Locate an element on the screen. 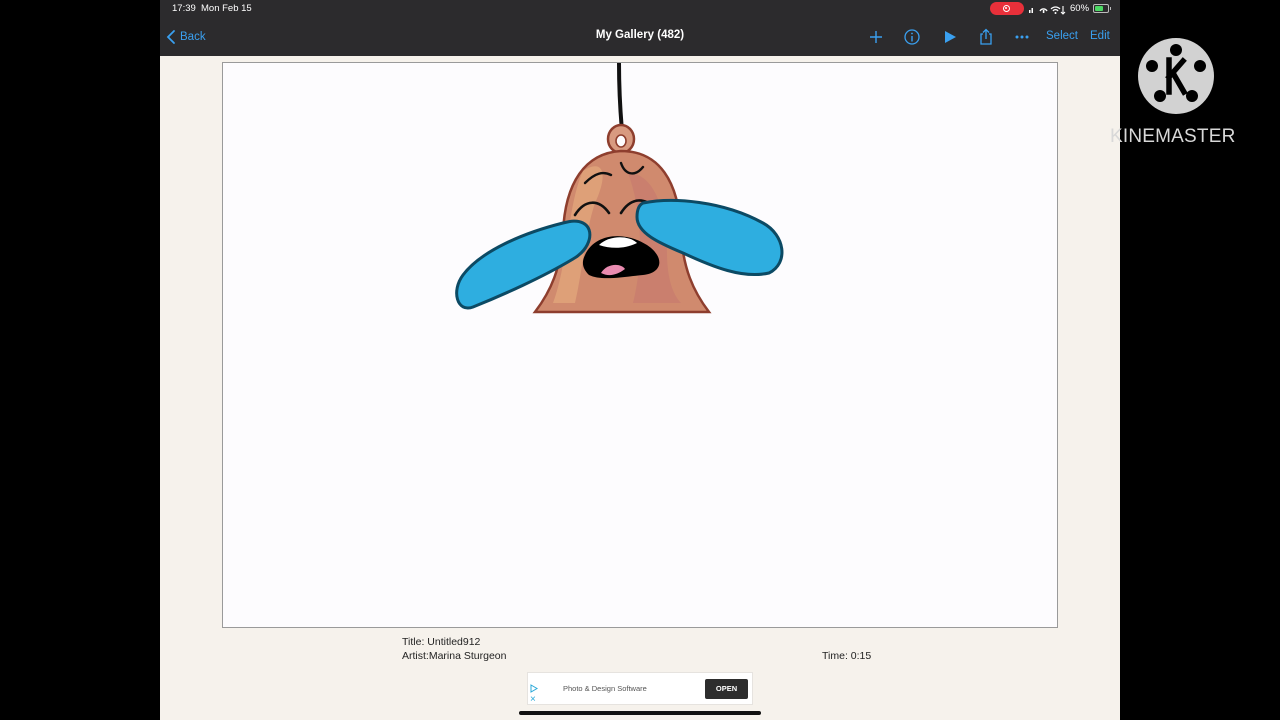  ad-banner: × Photo & Design Software OPEN is located at coordinates (640, 688).